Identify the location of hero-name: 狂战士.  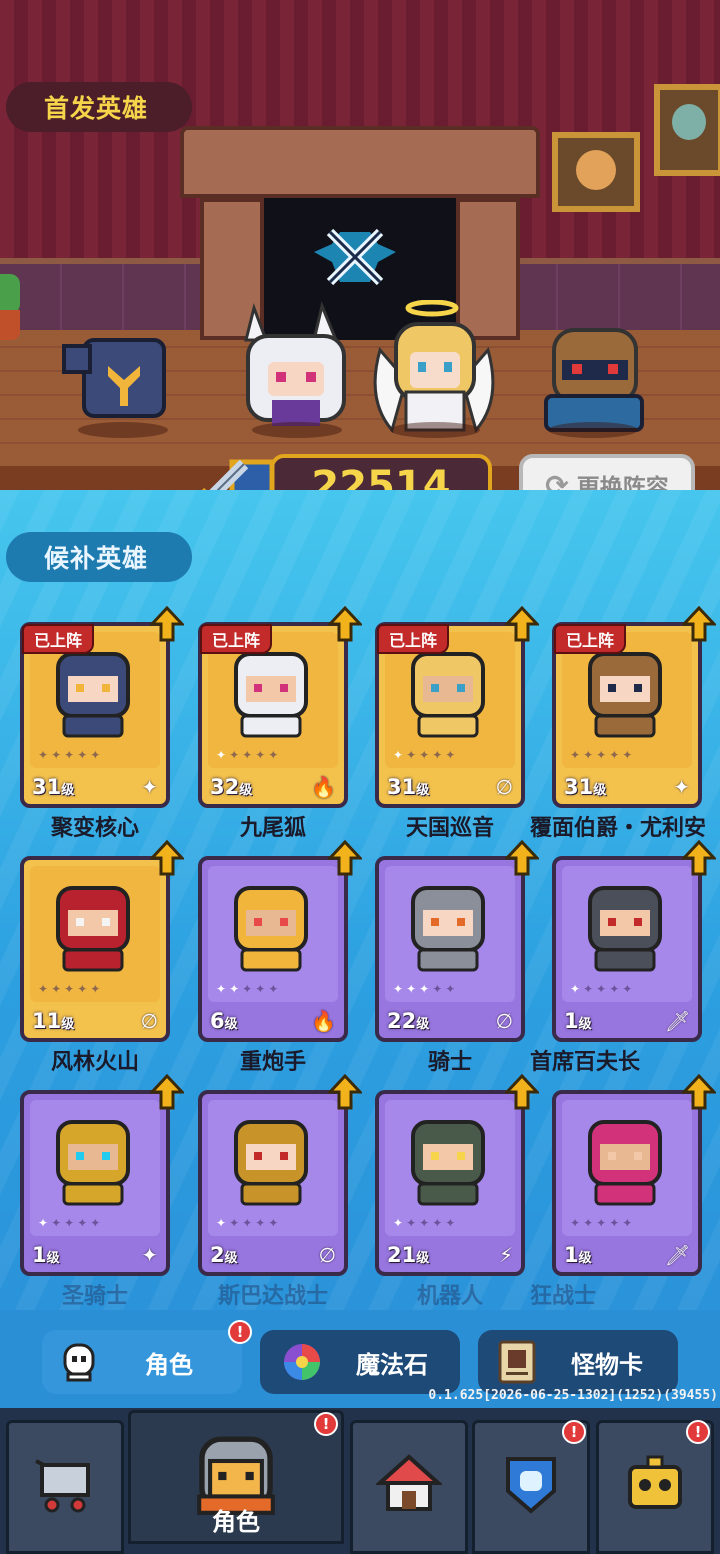
(563, 1296).